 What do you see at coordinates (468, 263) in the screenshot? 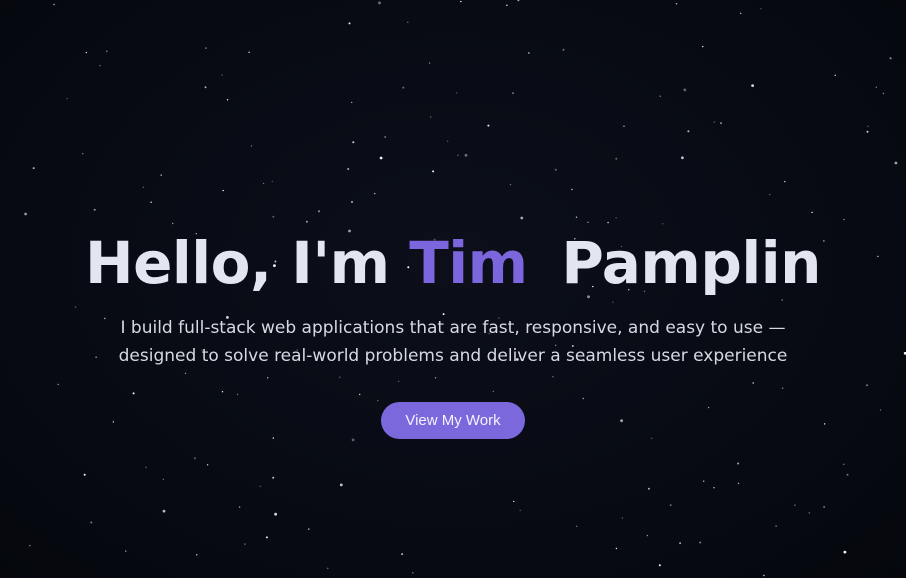
I see `first-name: Tim` at bounding box center [468, 263].